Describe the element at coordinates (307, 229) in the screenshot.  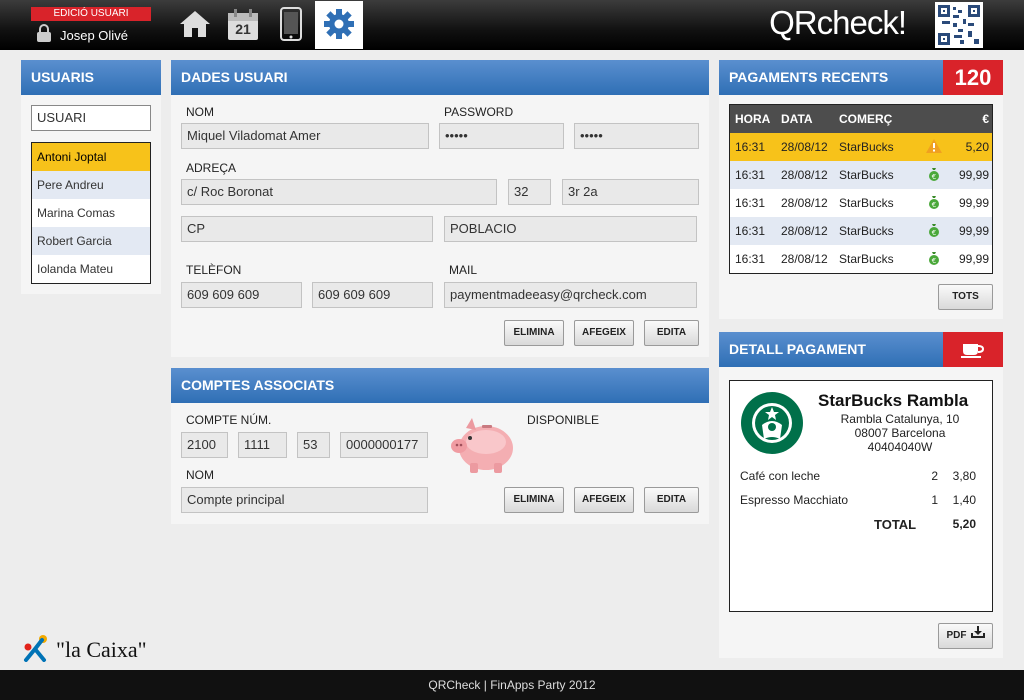
I see `postal-code-field: CP` at that location.